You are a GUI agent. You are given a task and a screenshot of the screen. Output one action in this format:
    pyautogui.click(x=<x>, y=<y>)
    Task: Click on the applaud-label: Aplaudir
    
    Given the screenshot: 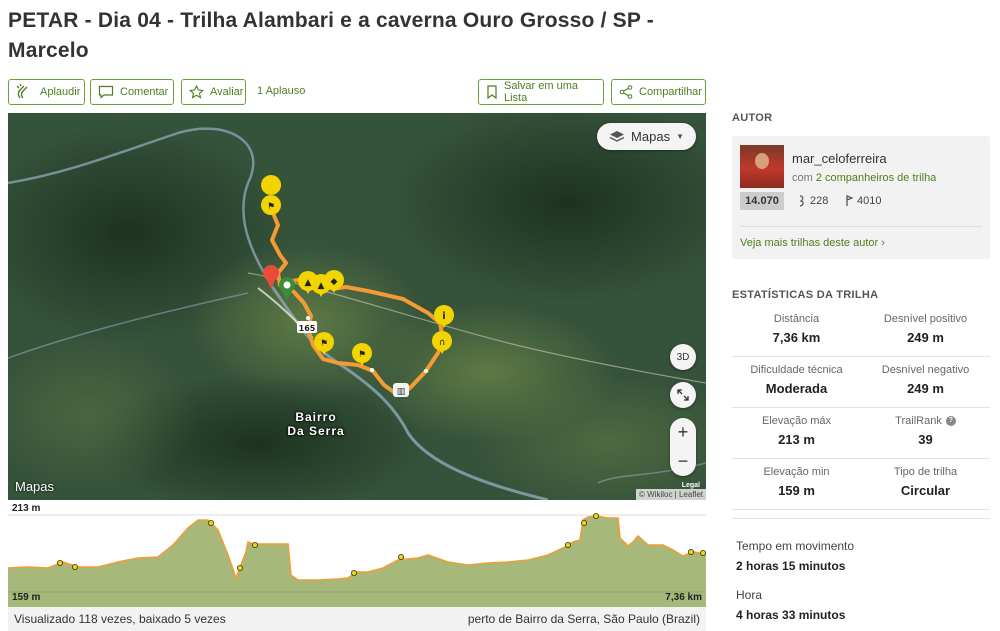 What is the action you would take?
    pyautogui.click(x=60, y=92)
    